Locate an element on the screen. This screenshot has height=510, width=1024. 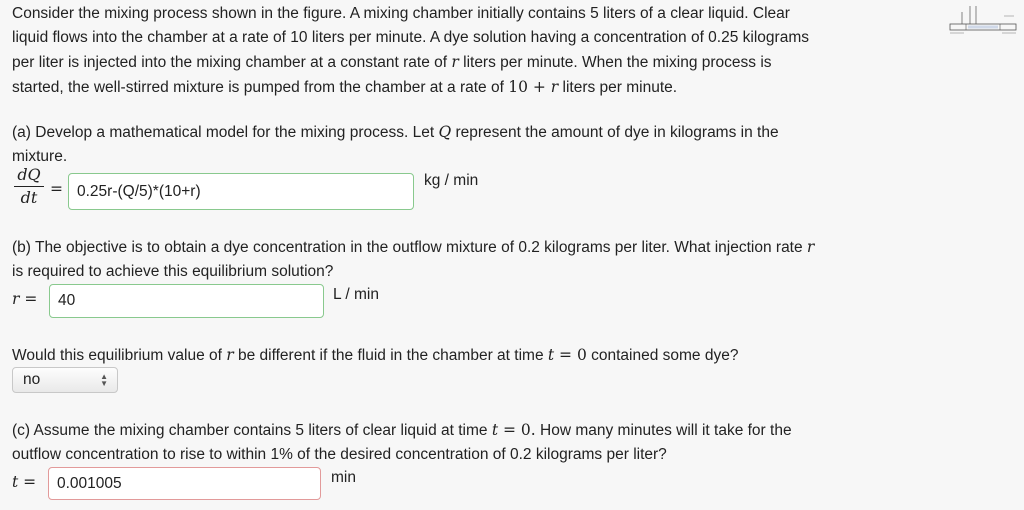
time-answer-value: 0.001005 is located at coordinates (89, 483).